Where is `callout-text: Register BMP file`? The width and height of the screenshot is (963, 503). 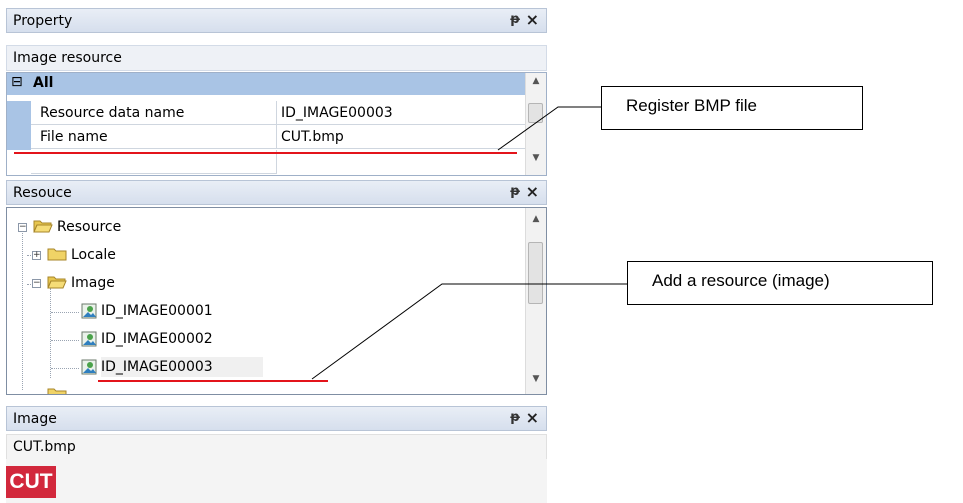
callout-text: Register BMP file is located at coordinates (692, 105).